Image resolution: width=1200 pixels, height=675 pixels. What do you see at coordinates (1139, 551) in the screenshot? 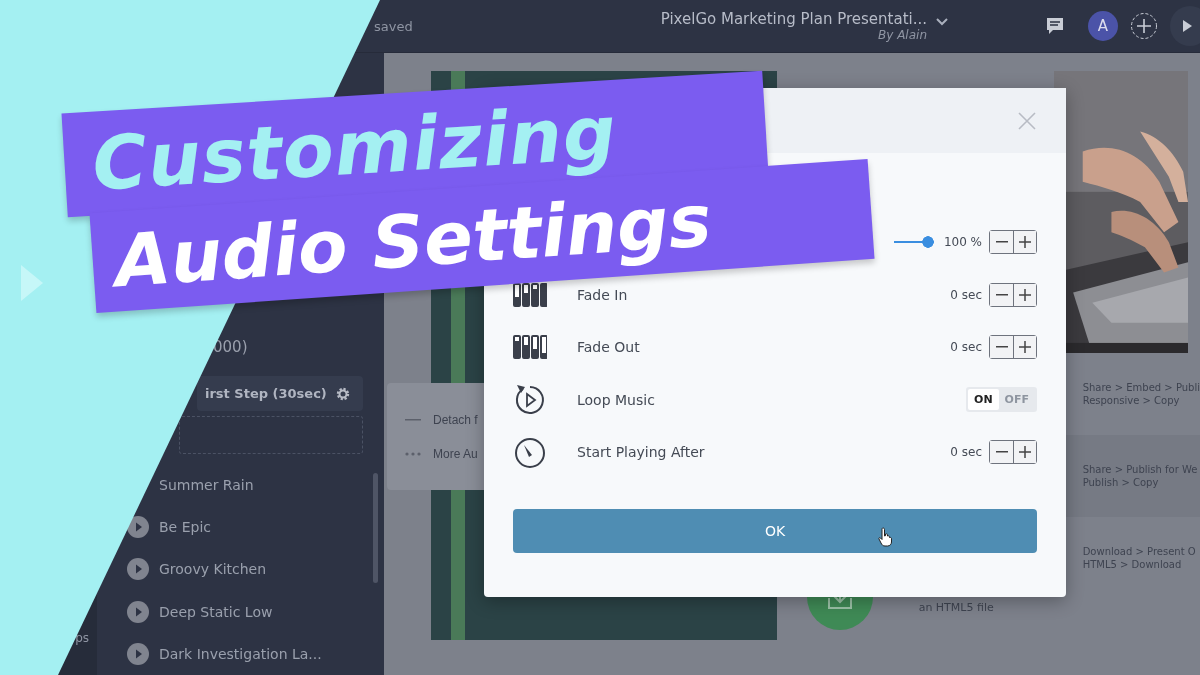
I see `instruction-text: Download > Present O` at bounding box center [1139, 551].